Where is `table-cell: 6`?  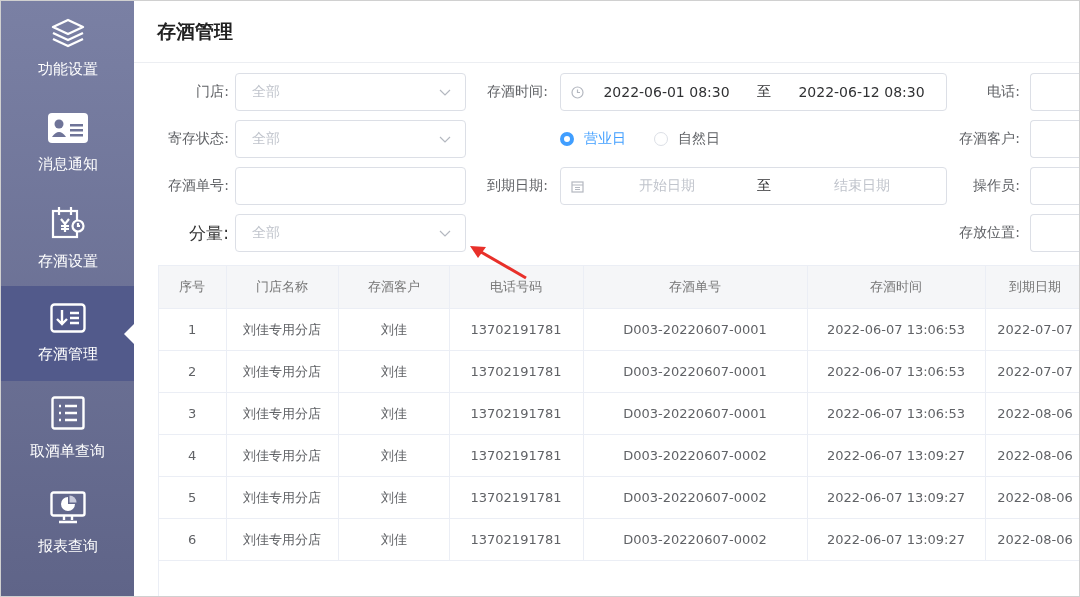
table-cell: 6 is located at coordinates (192, 539).